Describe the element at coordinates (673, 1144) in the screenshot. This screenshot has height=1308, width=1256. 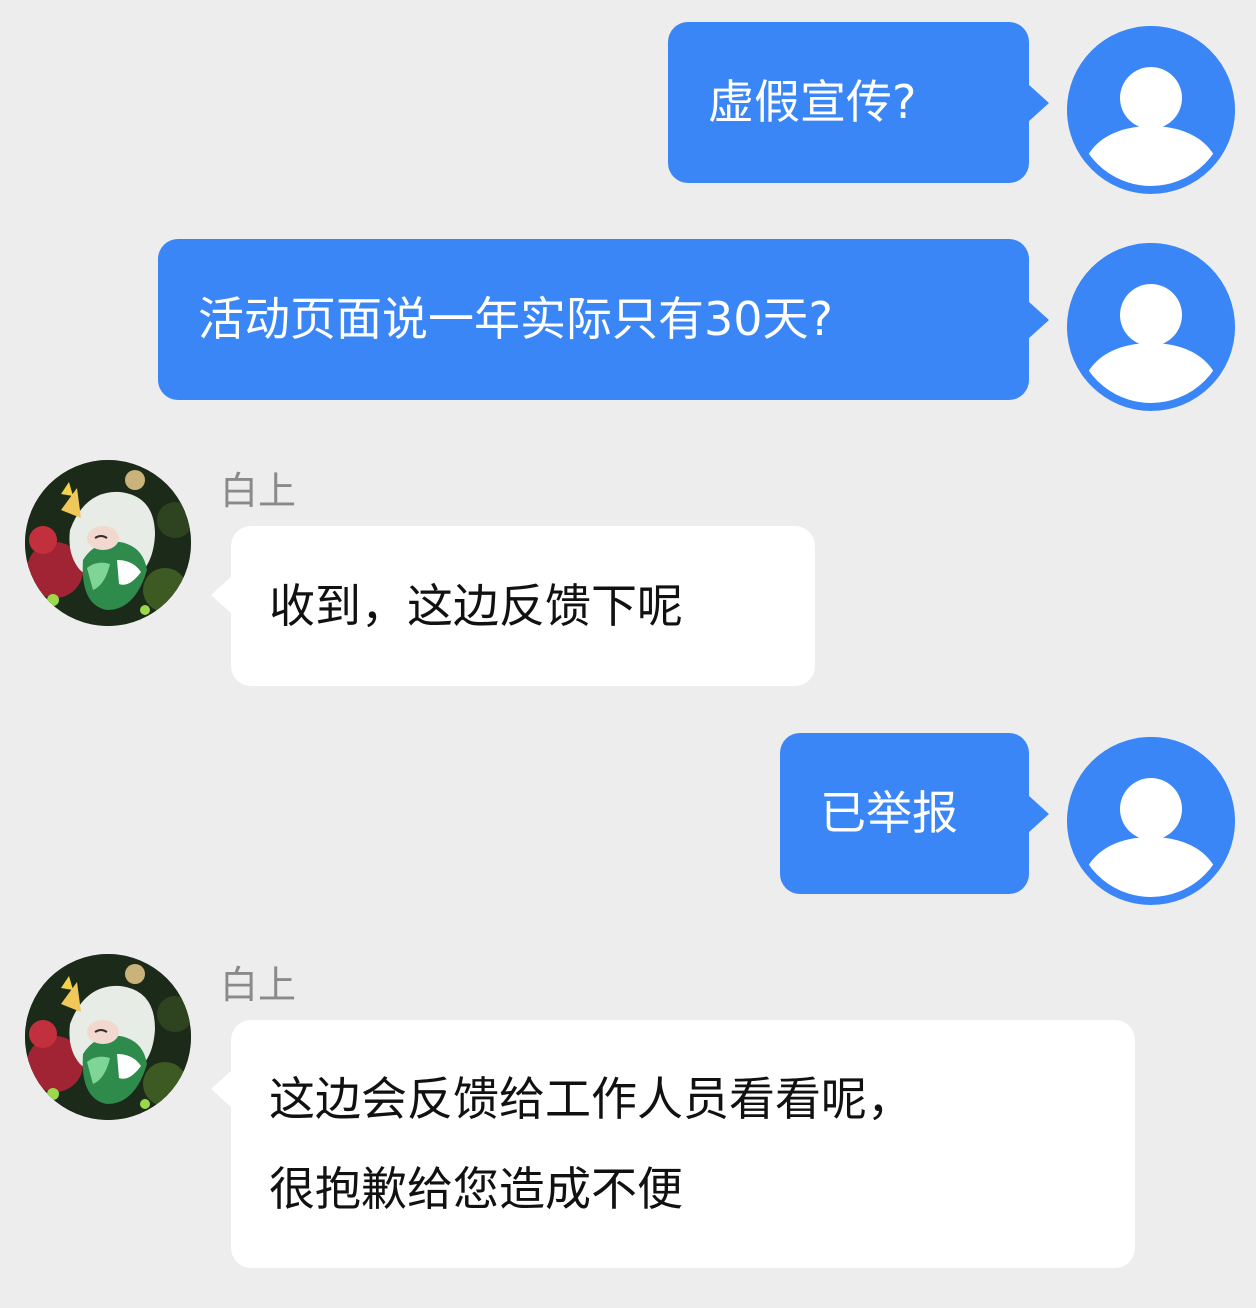
I see `message-bubble: 这边会反馈给工作人员看看呢， 很抱歉给您造成不便` at that location.